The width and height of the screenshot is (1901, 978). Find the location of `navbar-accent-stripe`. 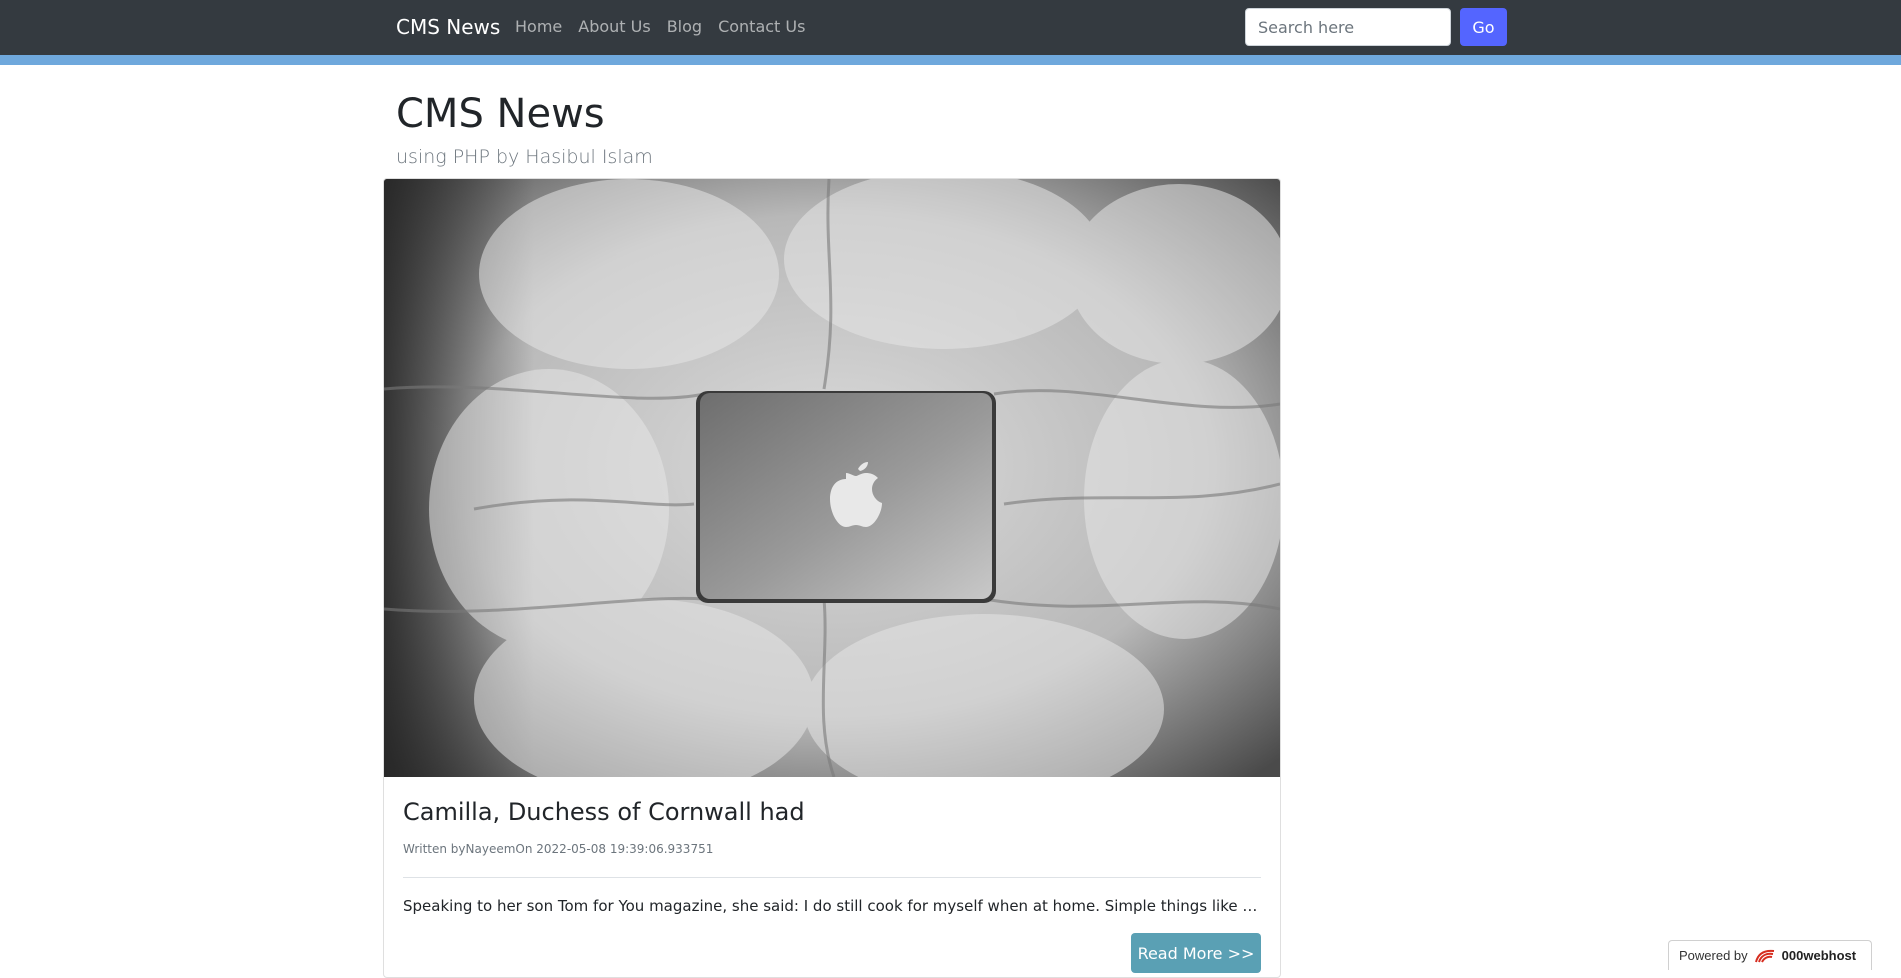

navbar-accent-stripe is located at coordinates (950, 60).